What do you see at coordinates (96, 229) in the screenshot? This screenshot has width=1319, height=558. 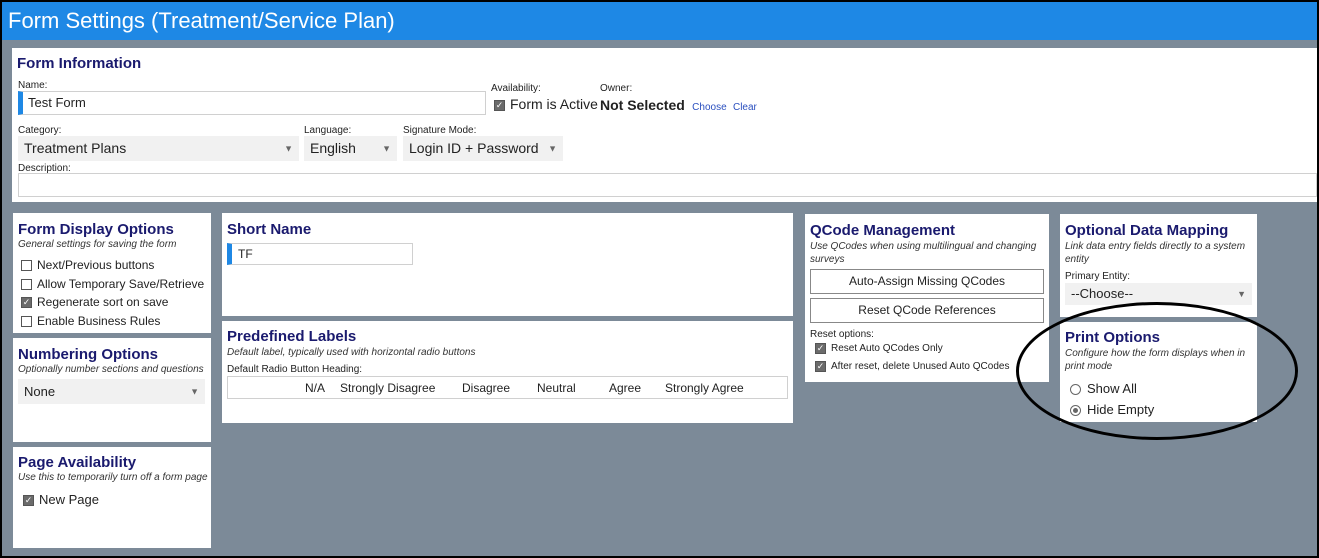 I see `form-display-options-heading: Form Display Options` at bounding box center [96, 229].